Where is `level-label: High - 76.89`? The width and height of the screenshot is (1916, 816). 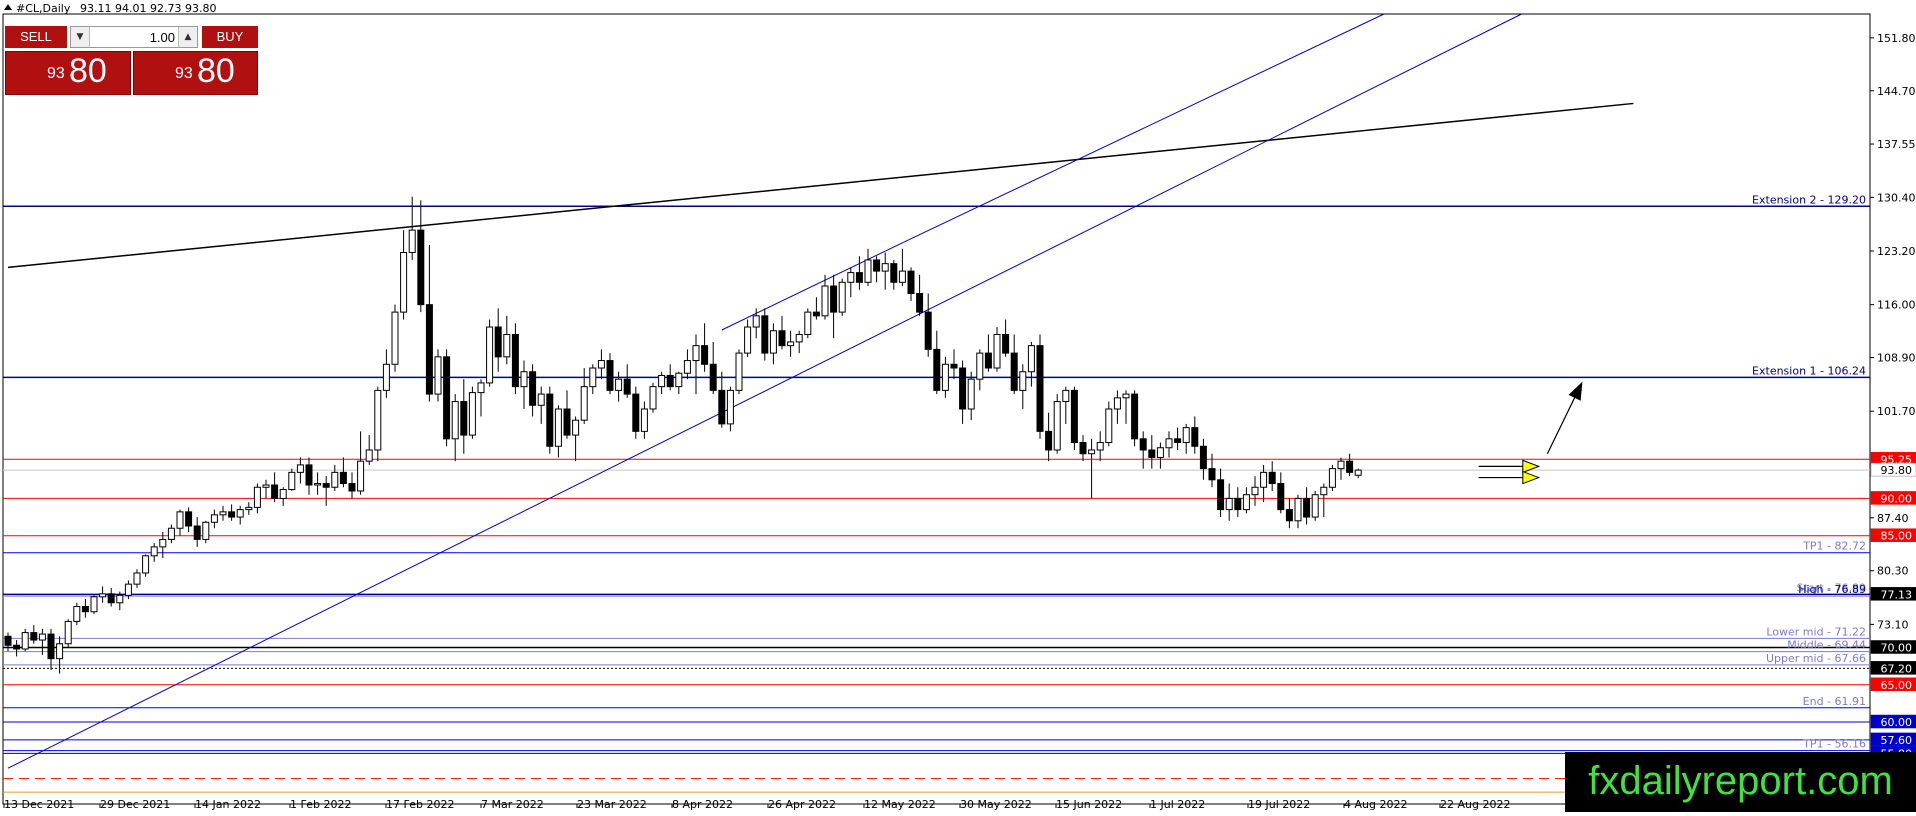
level-label: High - 76.89 is located at coordinates (1832, 589).